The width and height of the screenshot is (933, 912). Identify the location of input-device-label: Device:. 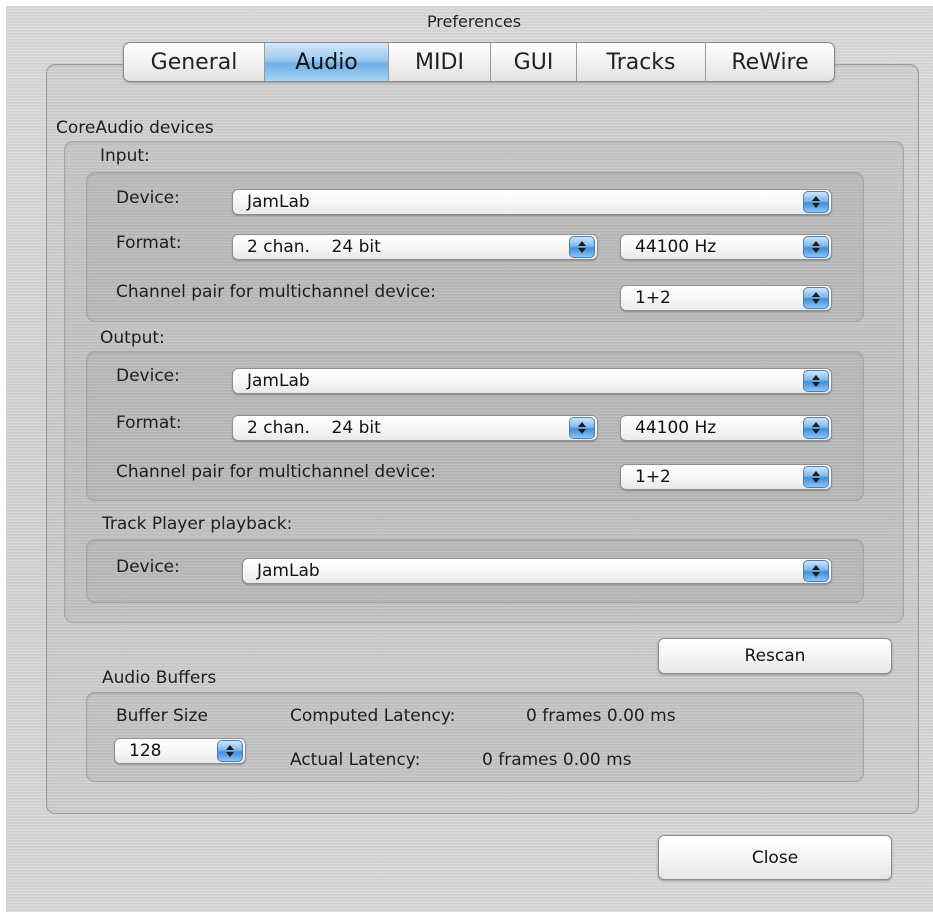
(148, 198).